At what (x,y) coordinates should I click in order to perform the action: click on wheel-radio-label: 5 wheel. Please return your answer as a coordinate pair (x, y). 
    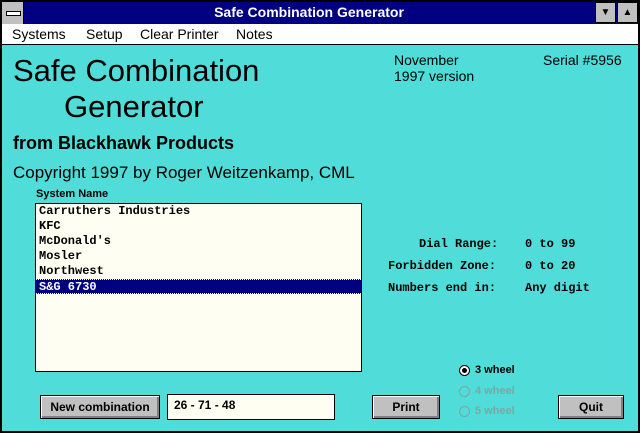
    Looking at the image, I should click on (495, 411).